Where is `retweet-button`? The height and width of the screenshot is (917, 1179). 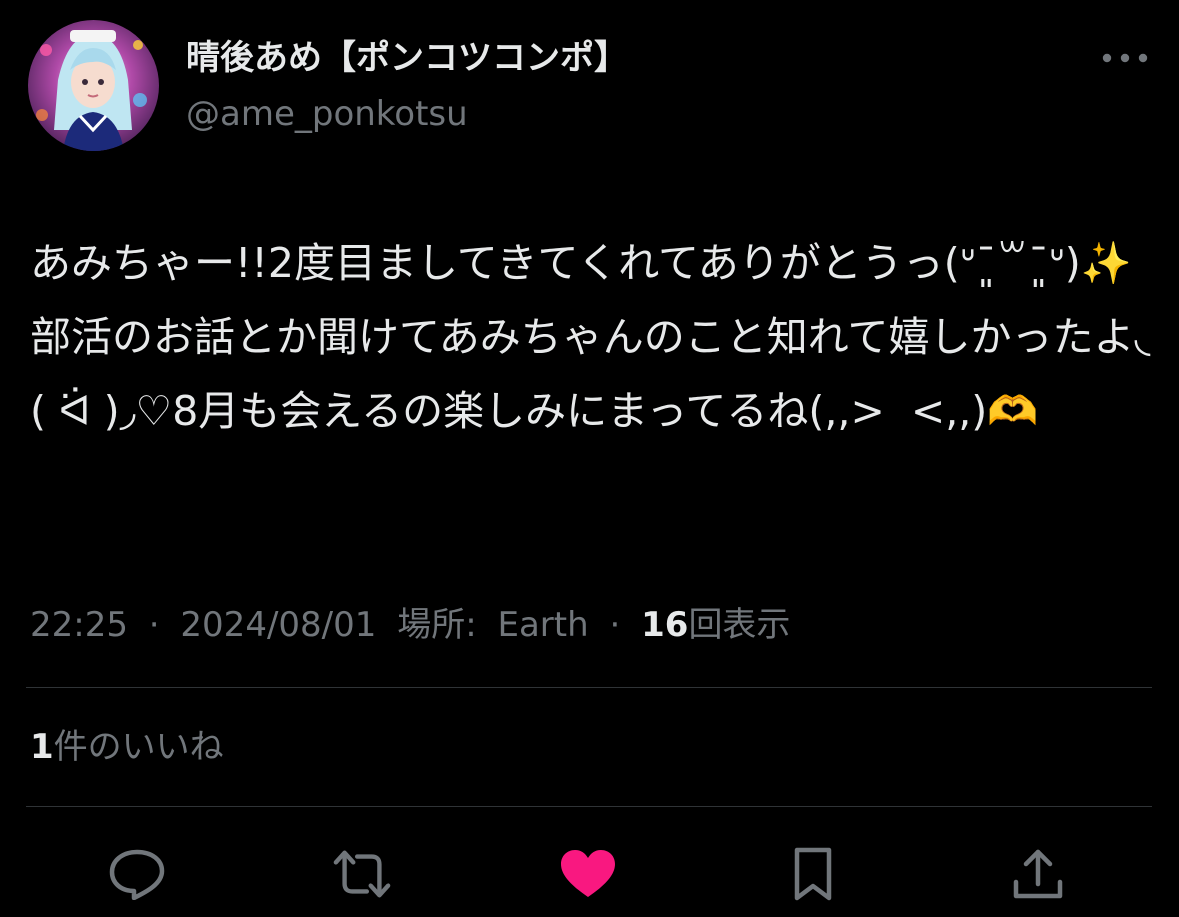
retweet-button is located at coordinates (362, 874).